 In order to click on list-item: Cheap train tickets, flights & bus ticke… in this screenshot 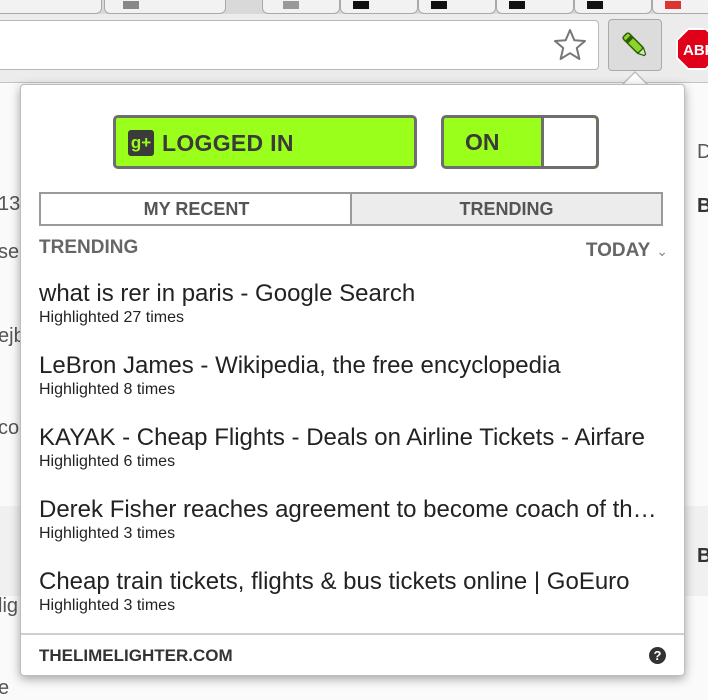, I will do `click(353, 603)`.